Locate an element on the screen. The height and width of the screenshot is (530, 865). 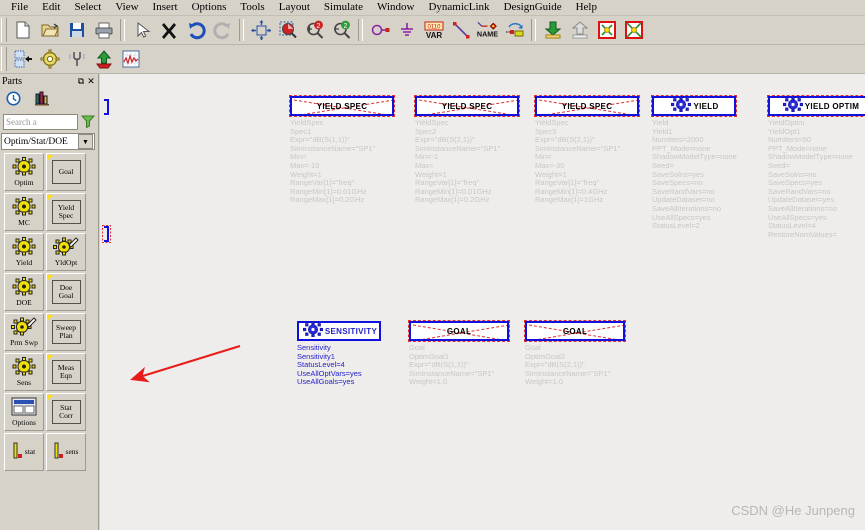
clock-history-icon is located at coordinates (13, 100).